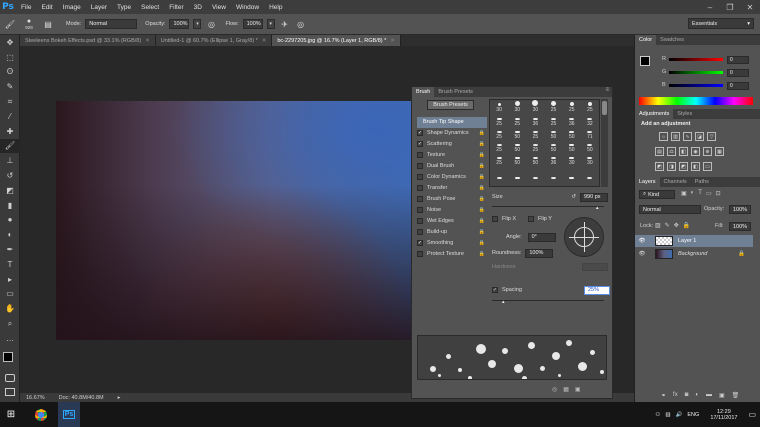  Describe the element at coordinates (572, 120) in the screenshot. I see `brush-tip: 36` at that location.